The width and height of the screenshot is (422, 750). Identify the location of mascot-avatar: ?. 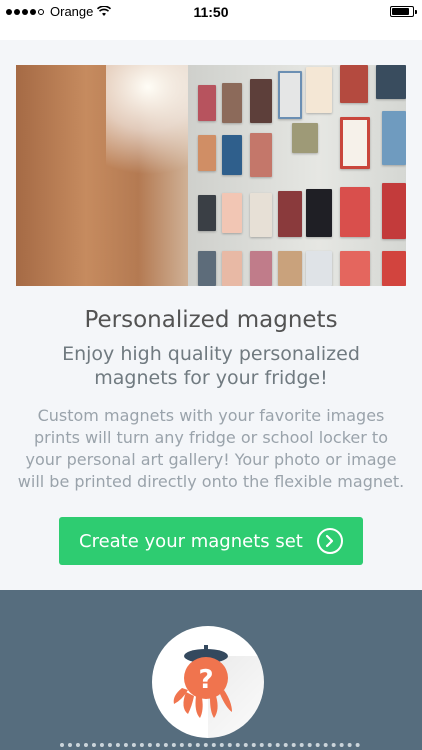
(208, 682).